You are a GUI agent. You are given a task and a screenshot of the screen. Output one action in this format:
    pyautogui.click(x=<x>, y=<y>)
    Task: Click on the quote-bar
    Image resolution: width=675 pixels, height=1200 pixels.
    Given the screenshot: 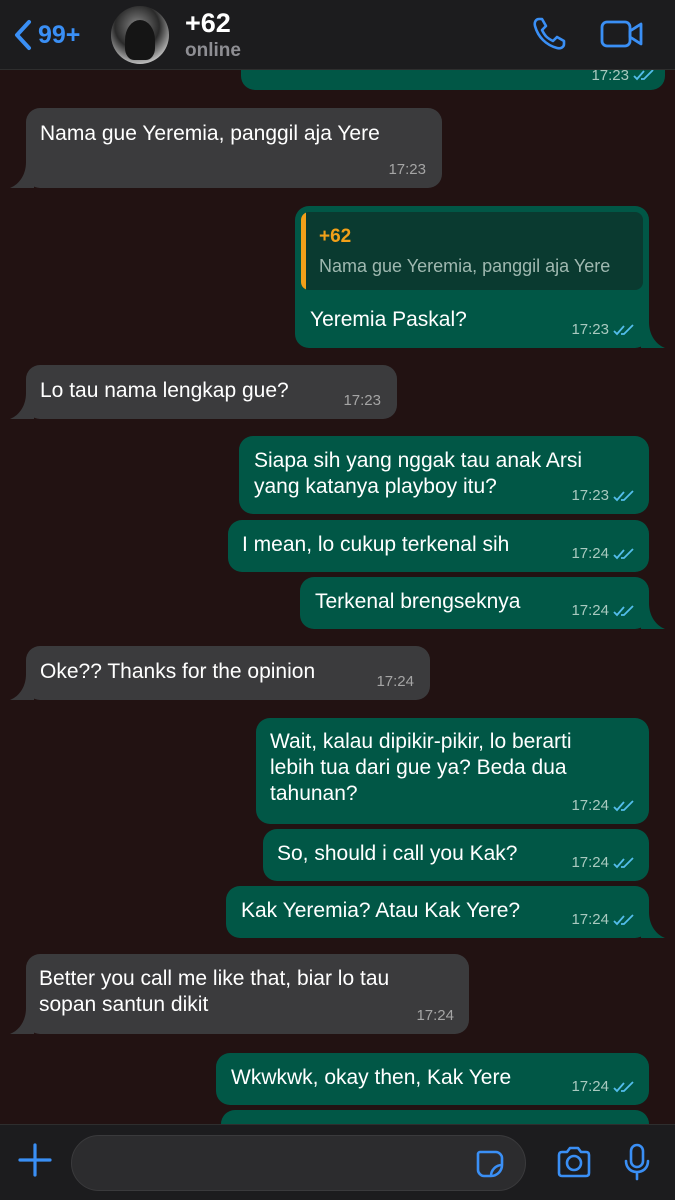 What is the action you would take?
    pyautogui.click(x=303, y=251)
    